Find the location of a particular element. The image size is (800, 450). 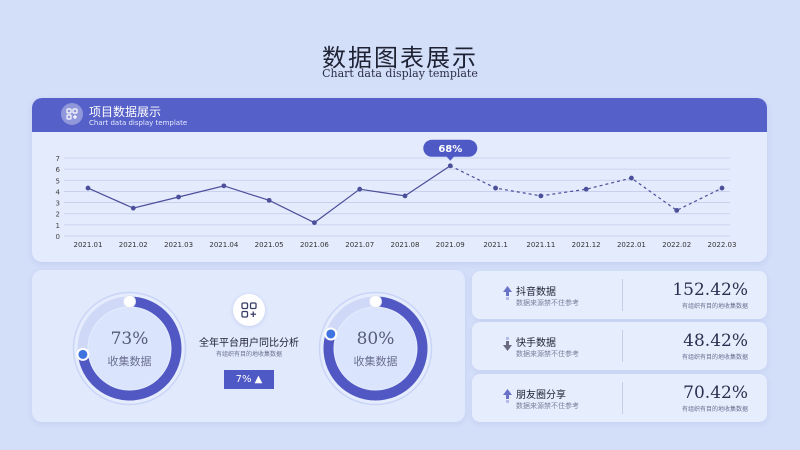

stat-name: 抖音数据 is located at coordinates (536, 292).